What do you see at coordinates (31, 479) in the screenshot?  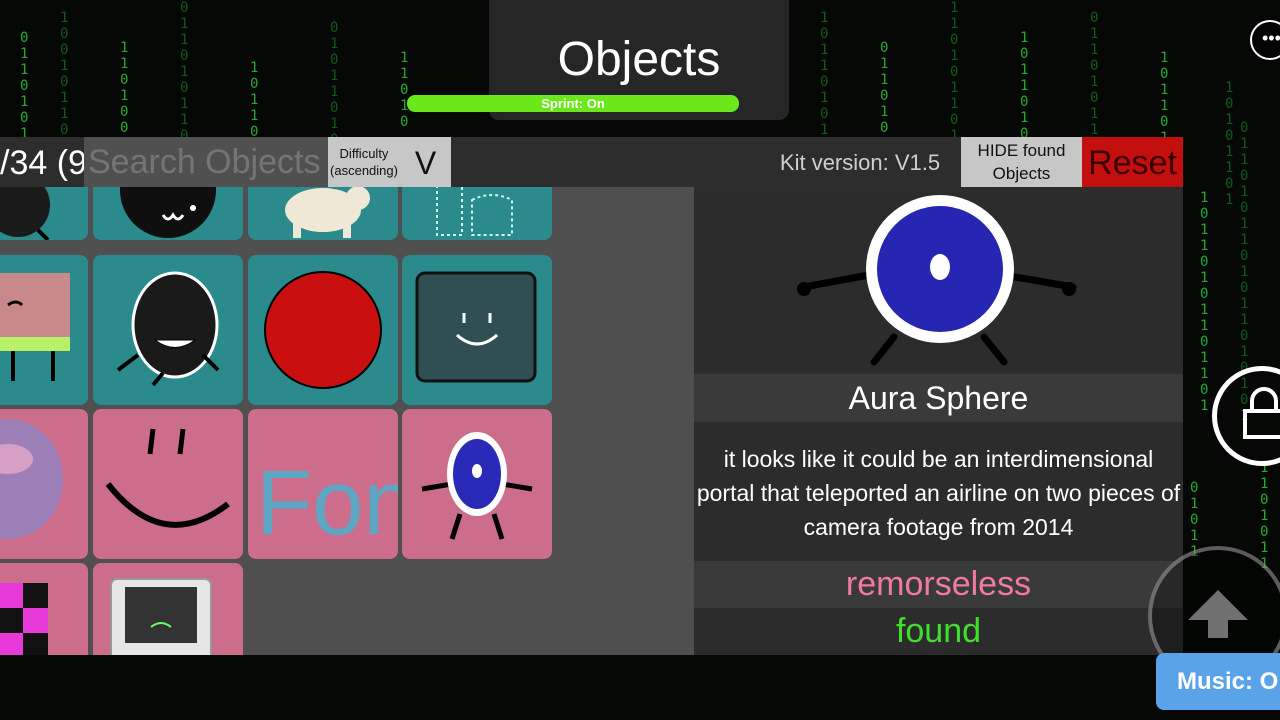 I see `crewmate-icon` at bounding box center [31, 479].